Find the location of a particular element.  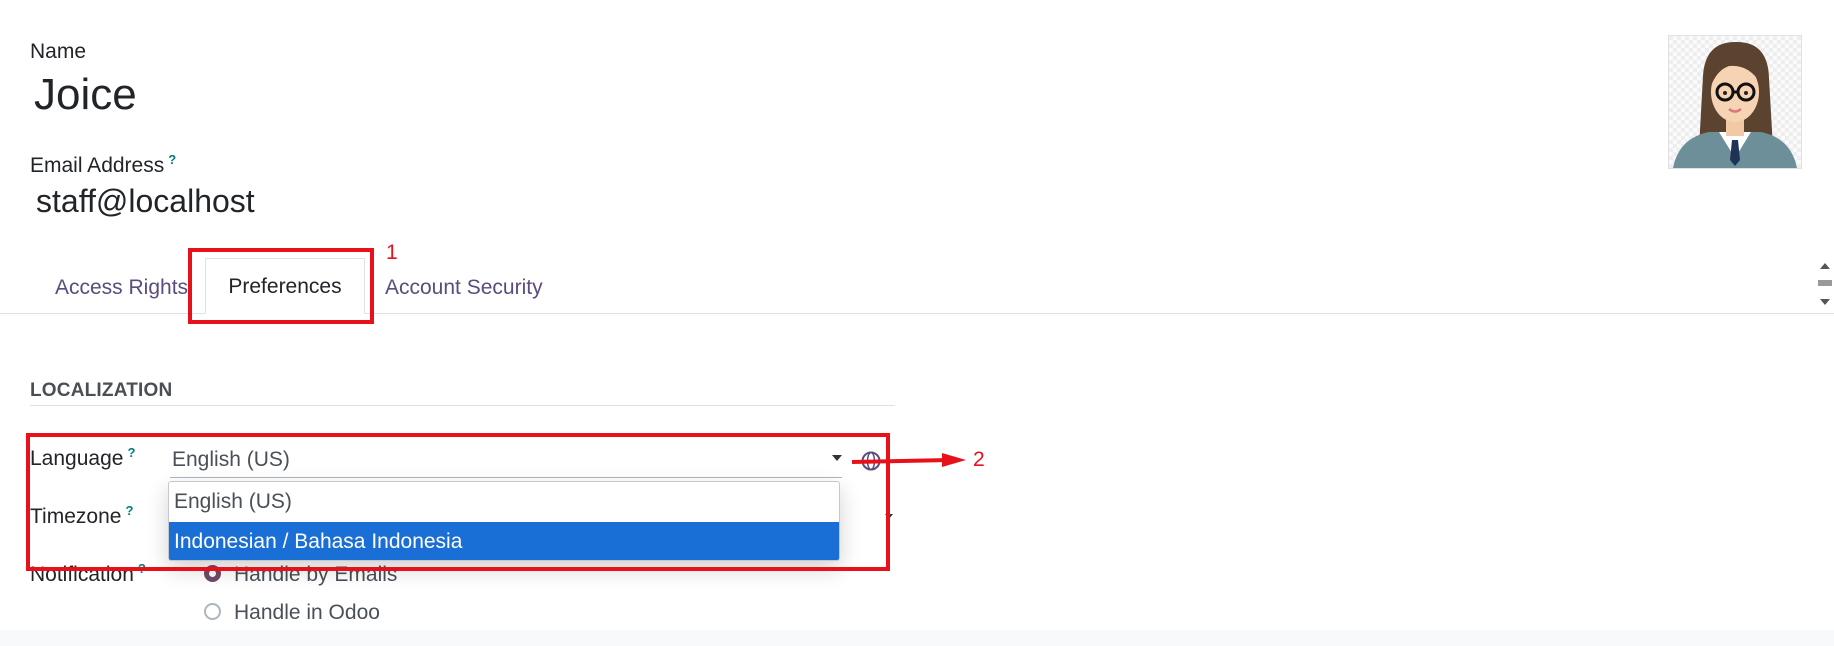

radio-label: Handle in Odoo is located at coordinates (307, 612).